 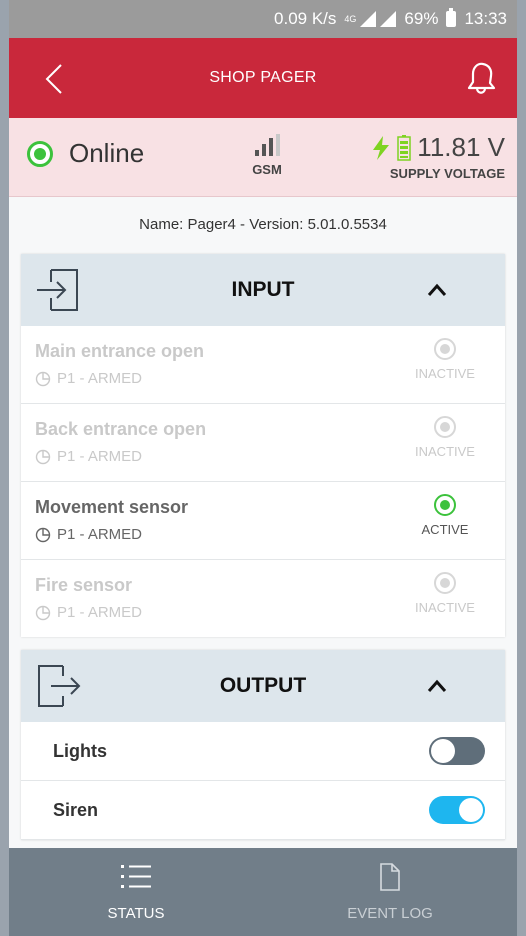 I want to click on supply-voltage: 11.81 V SUPPLY VOLTAGE, so click(x=438, y=156).